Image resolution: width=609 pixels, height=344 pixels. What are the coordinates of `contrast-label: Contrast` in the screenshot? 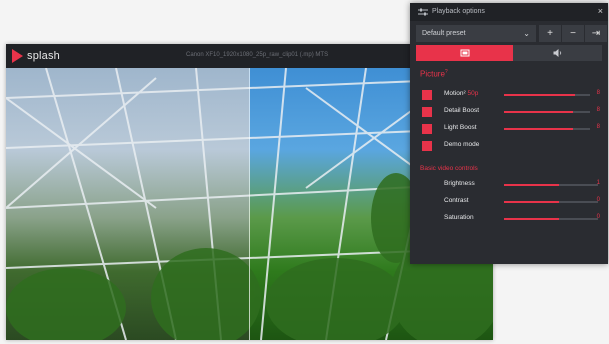 It's located at (456, 200).